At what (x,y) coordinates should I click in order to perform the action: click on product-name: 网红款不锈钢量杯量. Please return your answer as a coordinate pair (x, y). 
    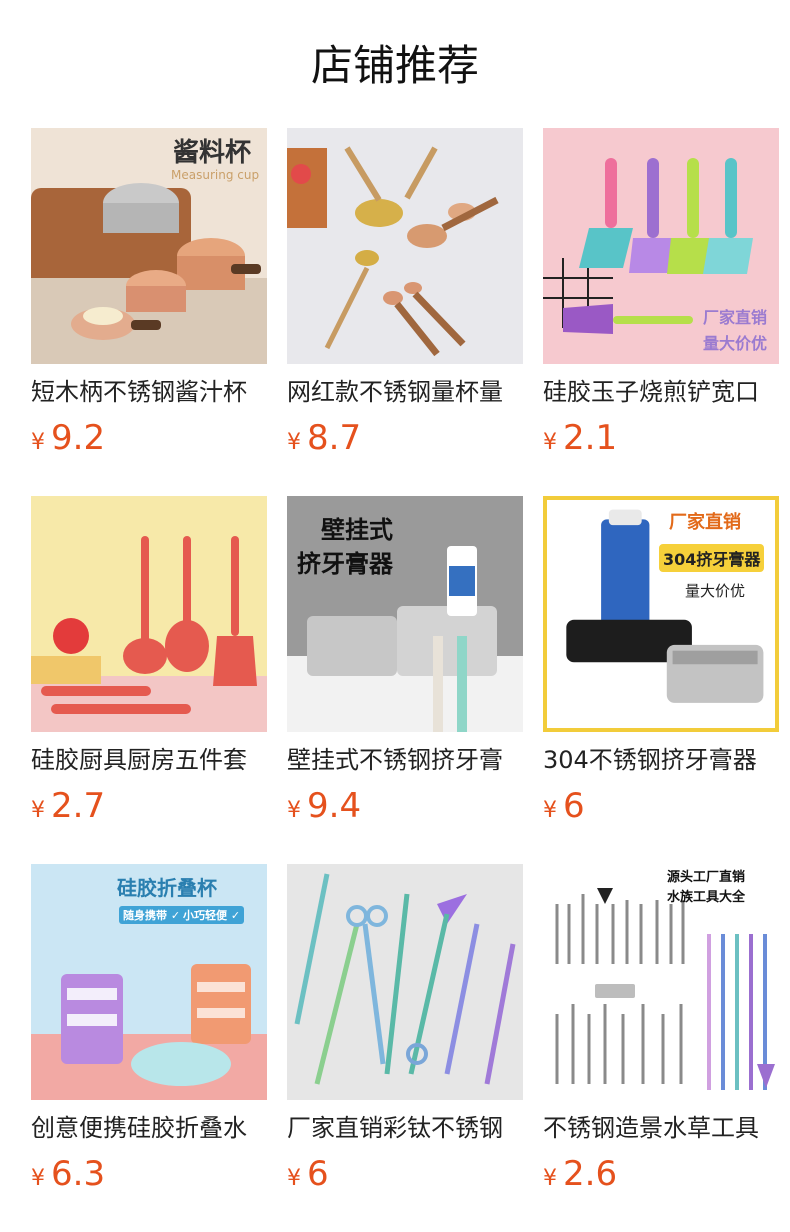
    Looking at the image, I should click on (405, 392).